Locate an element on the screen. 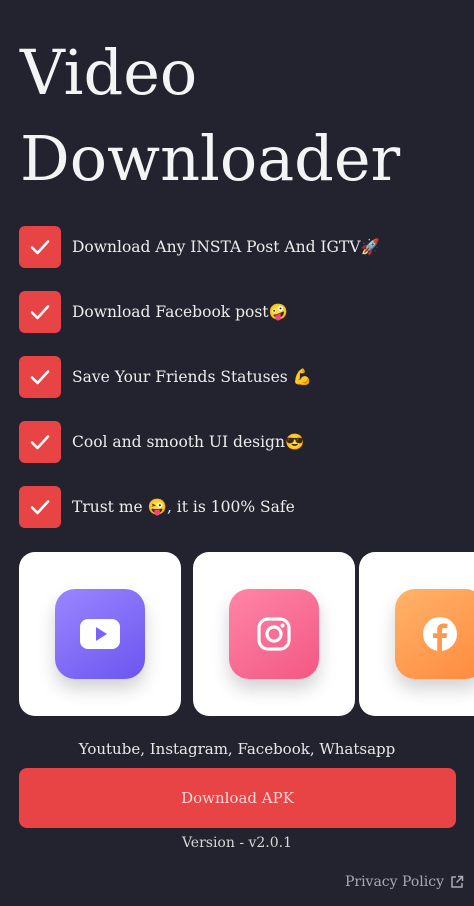 This screenshot has width=474, height=906. feature-item: Trust me 😜, it is 100% Safe is located at coordinates (239, 507).